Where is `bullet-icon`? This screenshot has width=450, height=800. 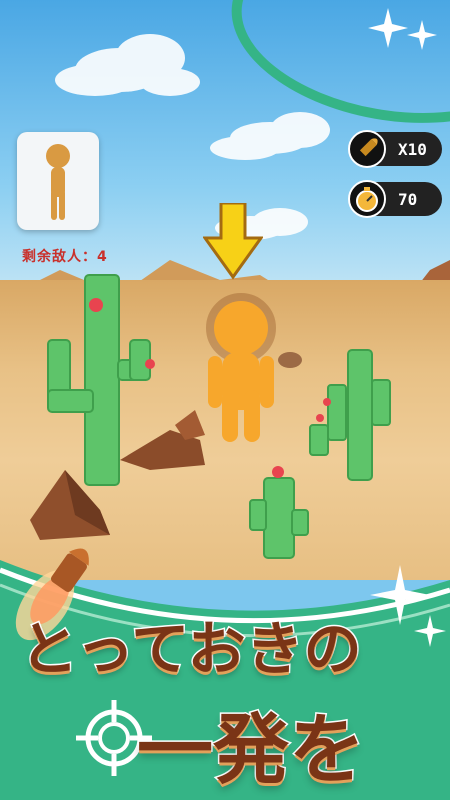
bullet-icon is located at coordinates (367, 149).